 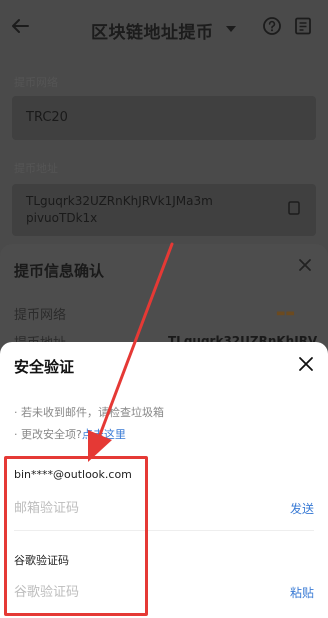 I want to click on address-line-1: TLguqrk32UZRnKhJRVk1JMa3m, so click(x=119, y=201).